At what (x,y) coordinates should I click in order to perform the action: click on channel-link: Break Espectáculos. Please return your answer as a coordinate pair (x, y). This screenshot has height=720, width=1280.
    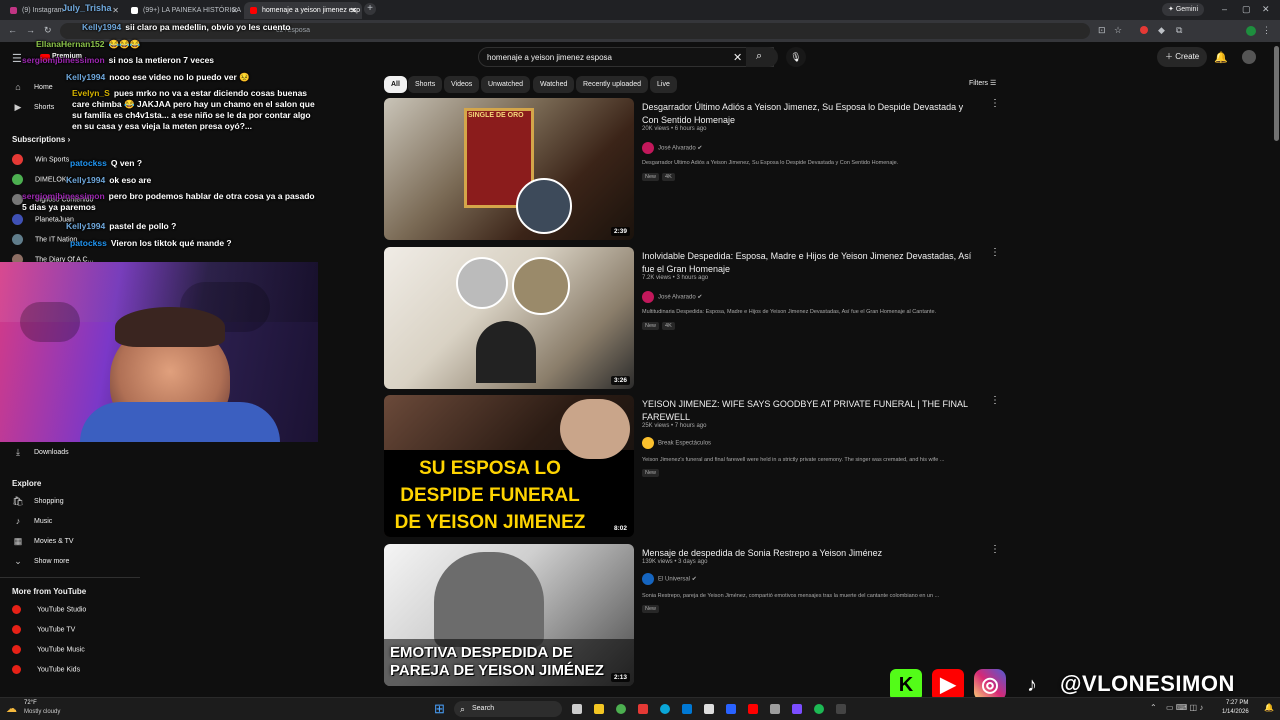
    Looking at the image, I should click on (676, 443).